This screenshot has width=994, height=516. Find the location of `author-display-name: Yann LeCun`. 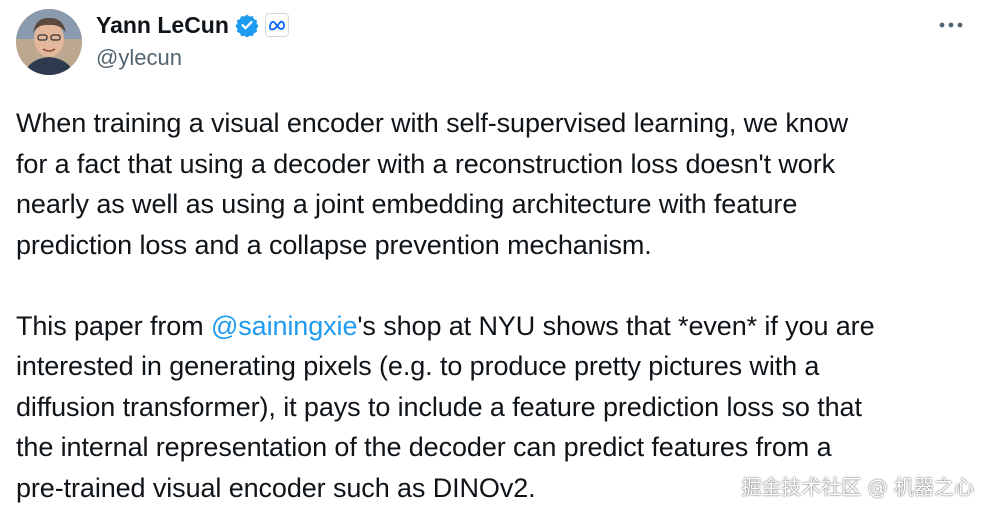

author-display-name: Yann LeCun is located at coordinates (162, 25).